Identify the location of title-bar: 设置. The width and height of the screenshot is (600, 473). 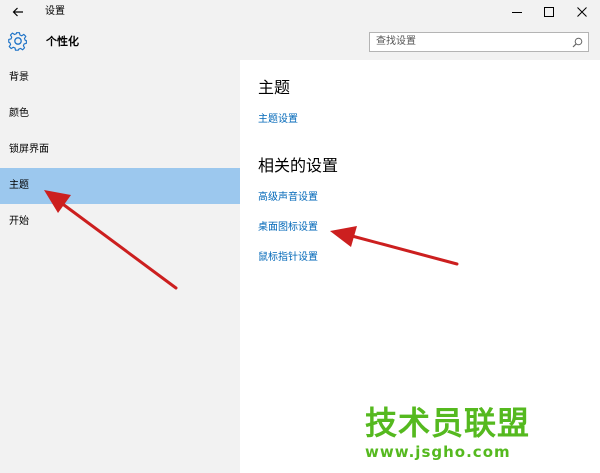
(300, 12).